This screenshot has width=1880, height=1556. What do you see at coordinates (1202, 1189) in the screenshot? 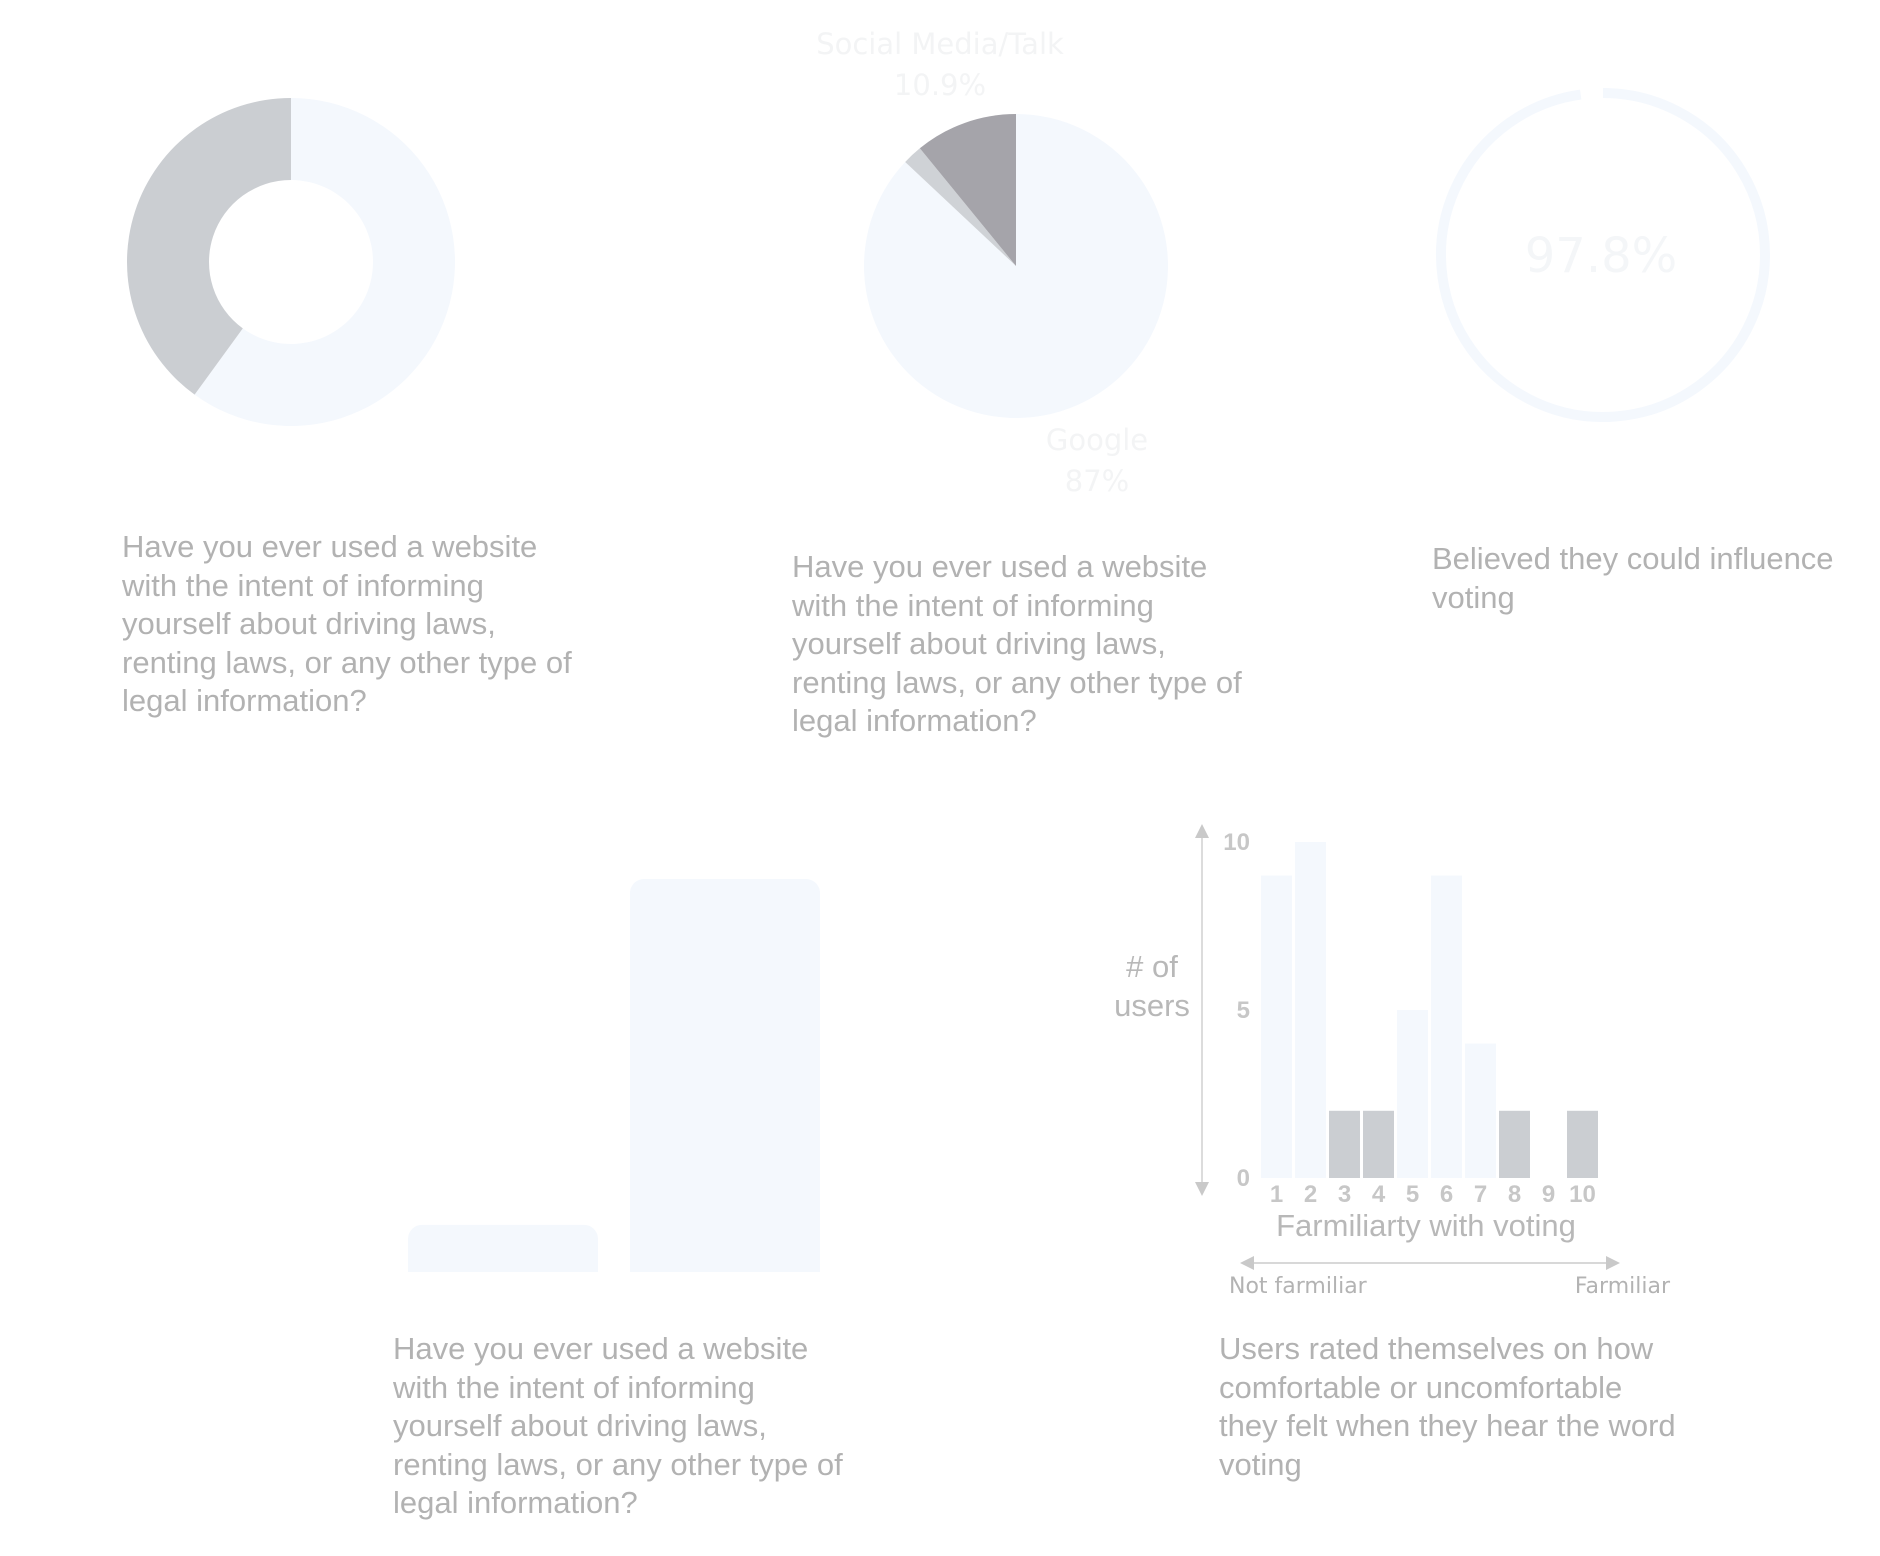
I see `y-axis-down-arrow` at bounding box center [1202, 1189].